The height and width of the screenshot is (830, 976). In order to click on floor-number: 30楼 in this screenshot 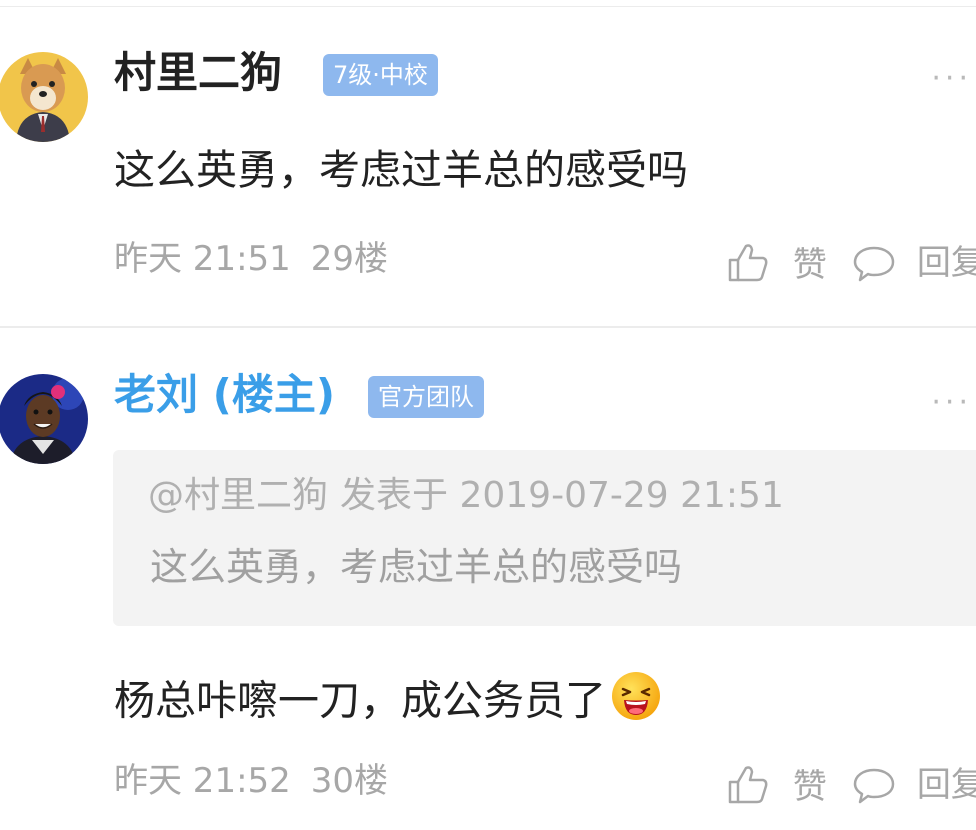, I will do `click(349, 781)`.